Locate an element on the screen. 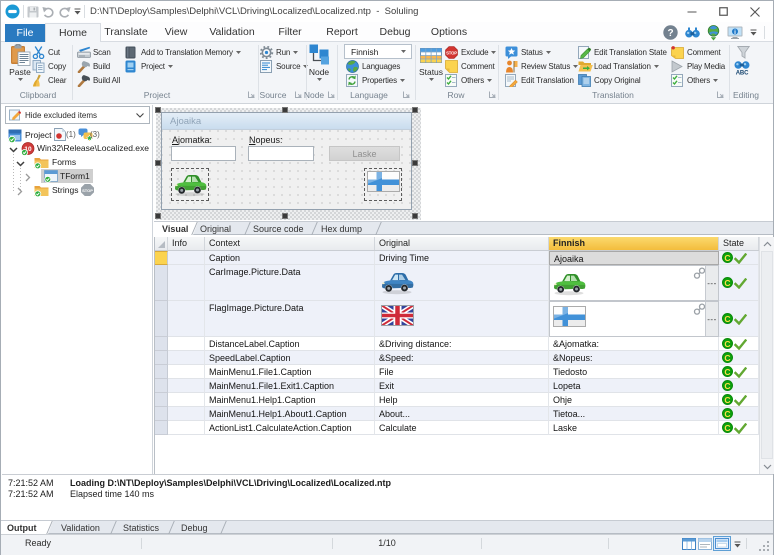  find-icon is located at coordinates (692, 32).